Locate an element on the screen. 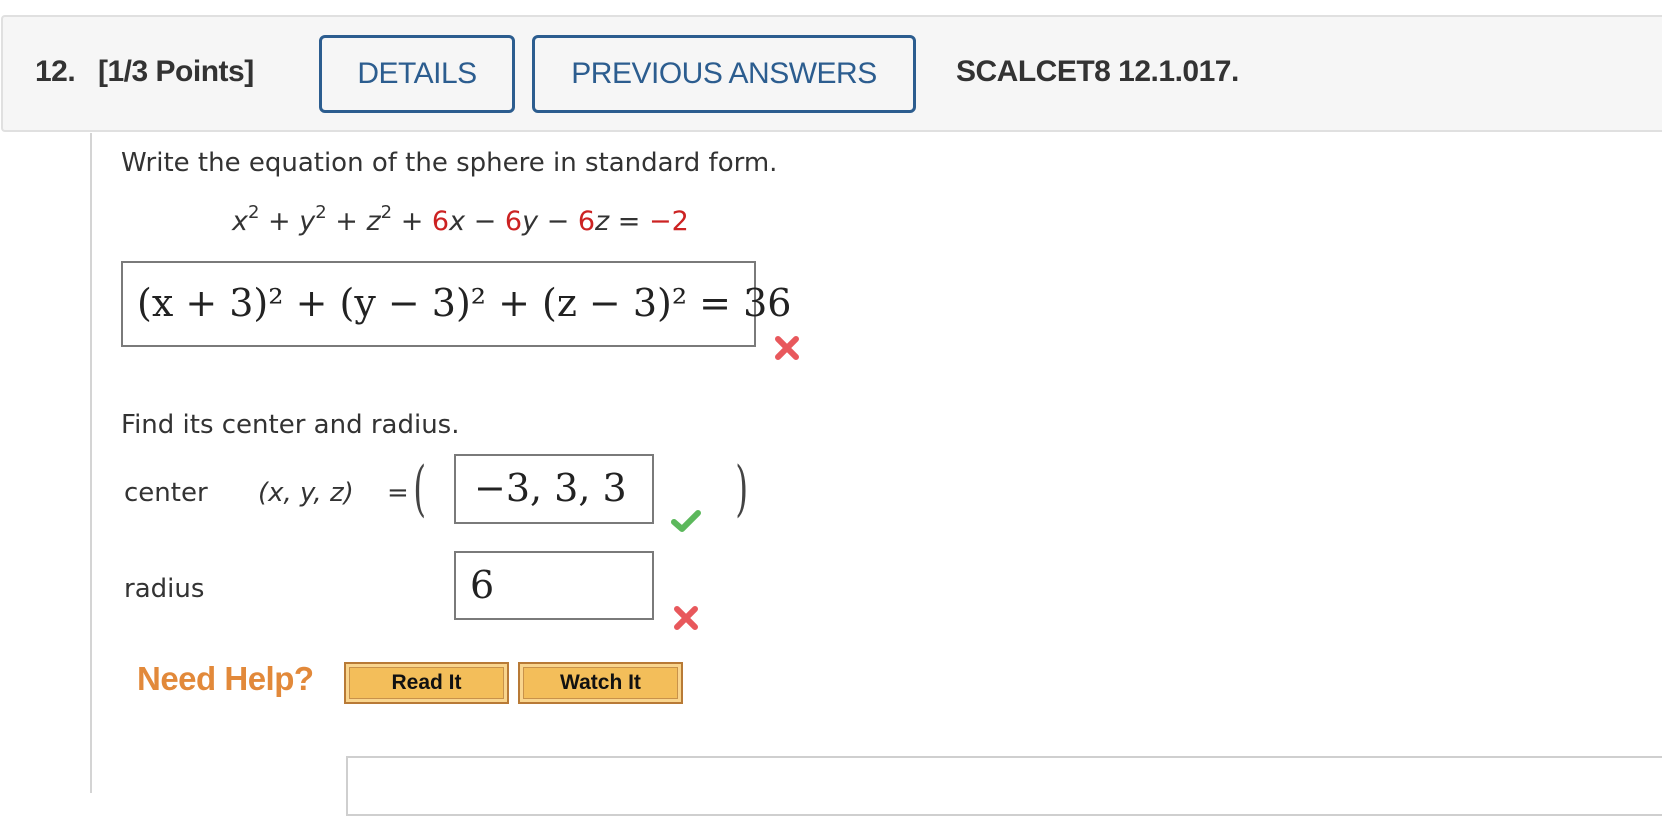  find-prompt: Find its center and radius. is located at coordinates (290, 425).